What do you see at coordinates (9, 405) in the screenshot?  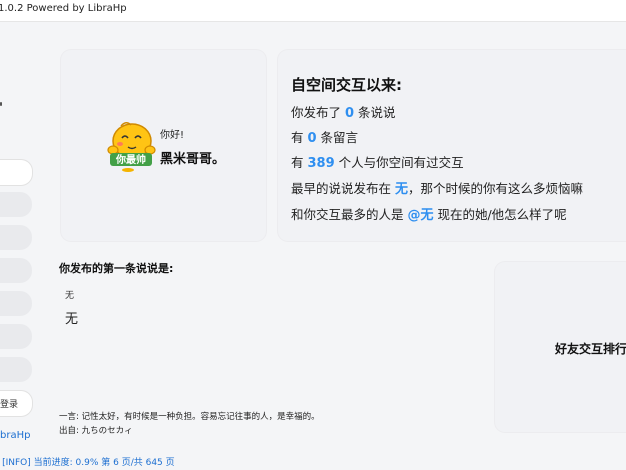 I see `sidebar-login-label: 登录` at bounding box center [9, 405].